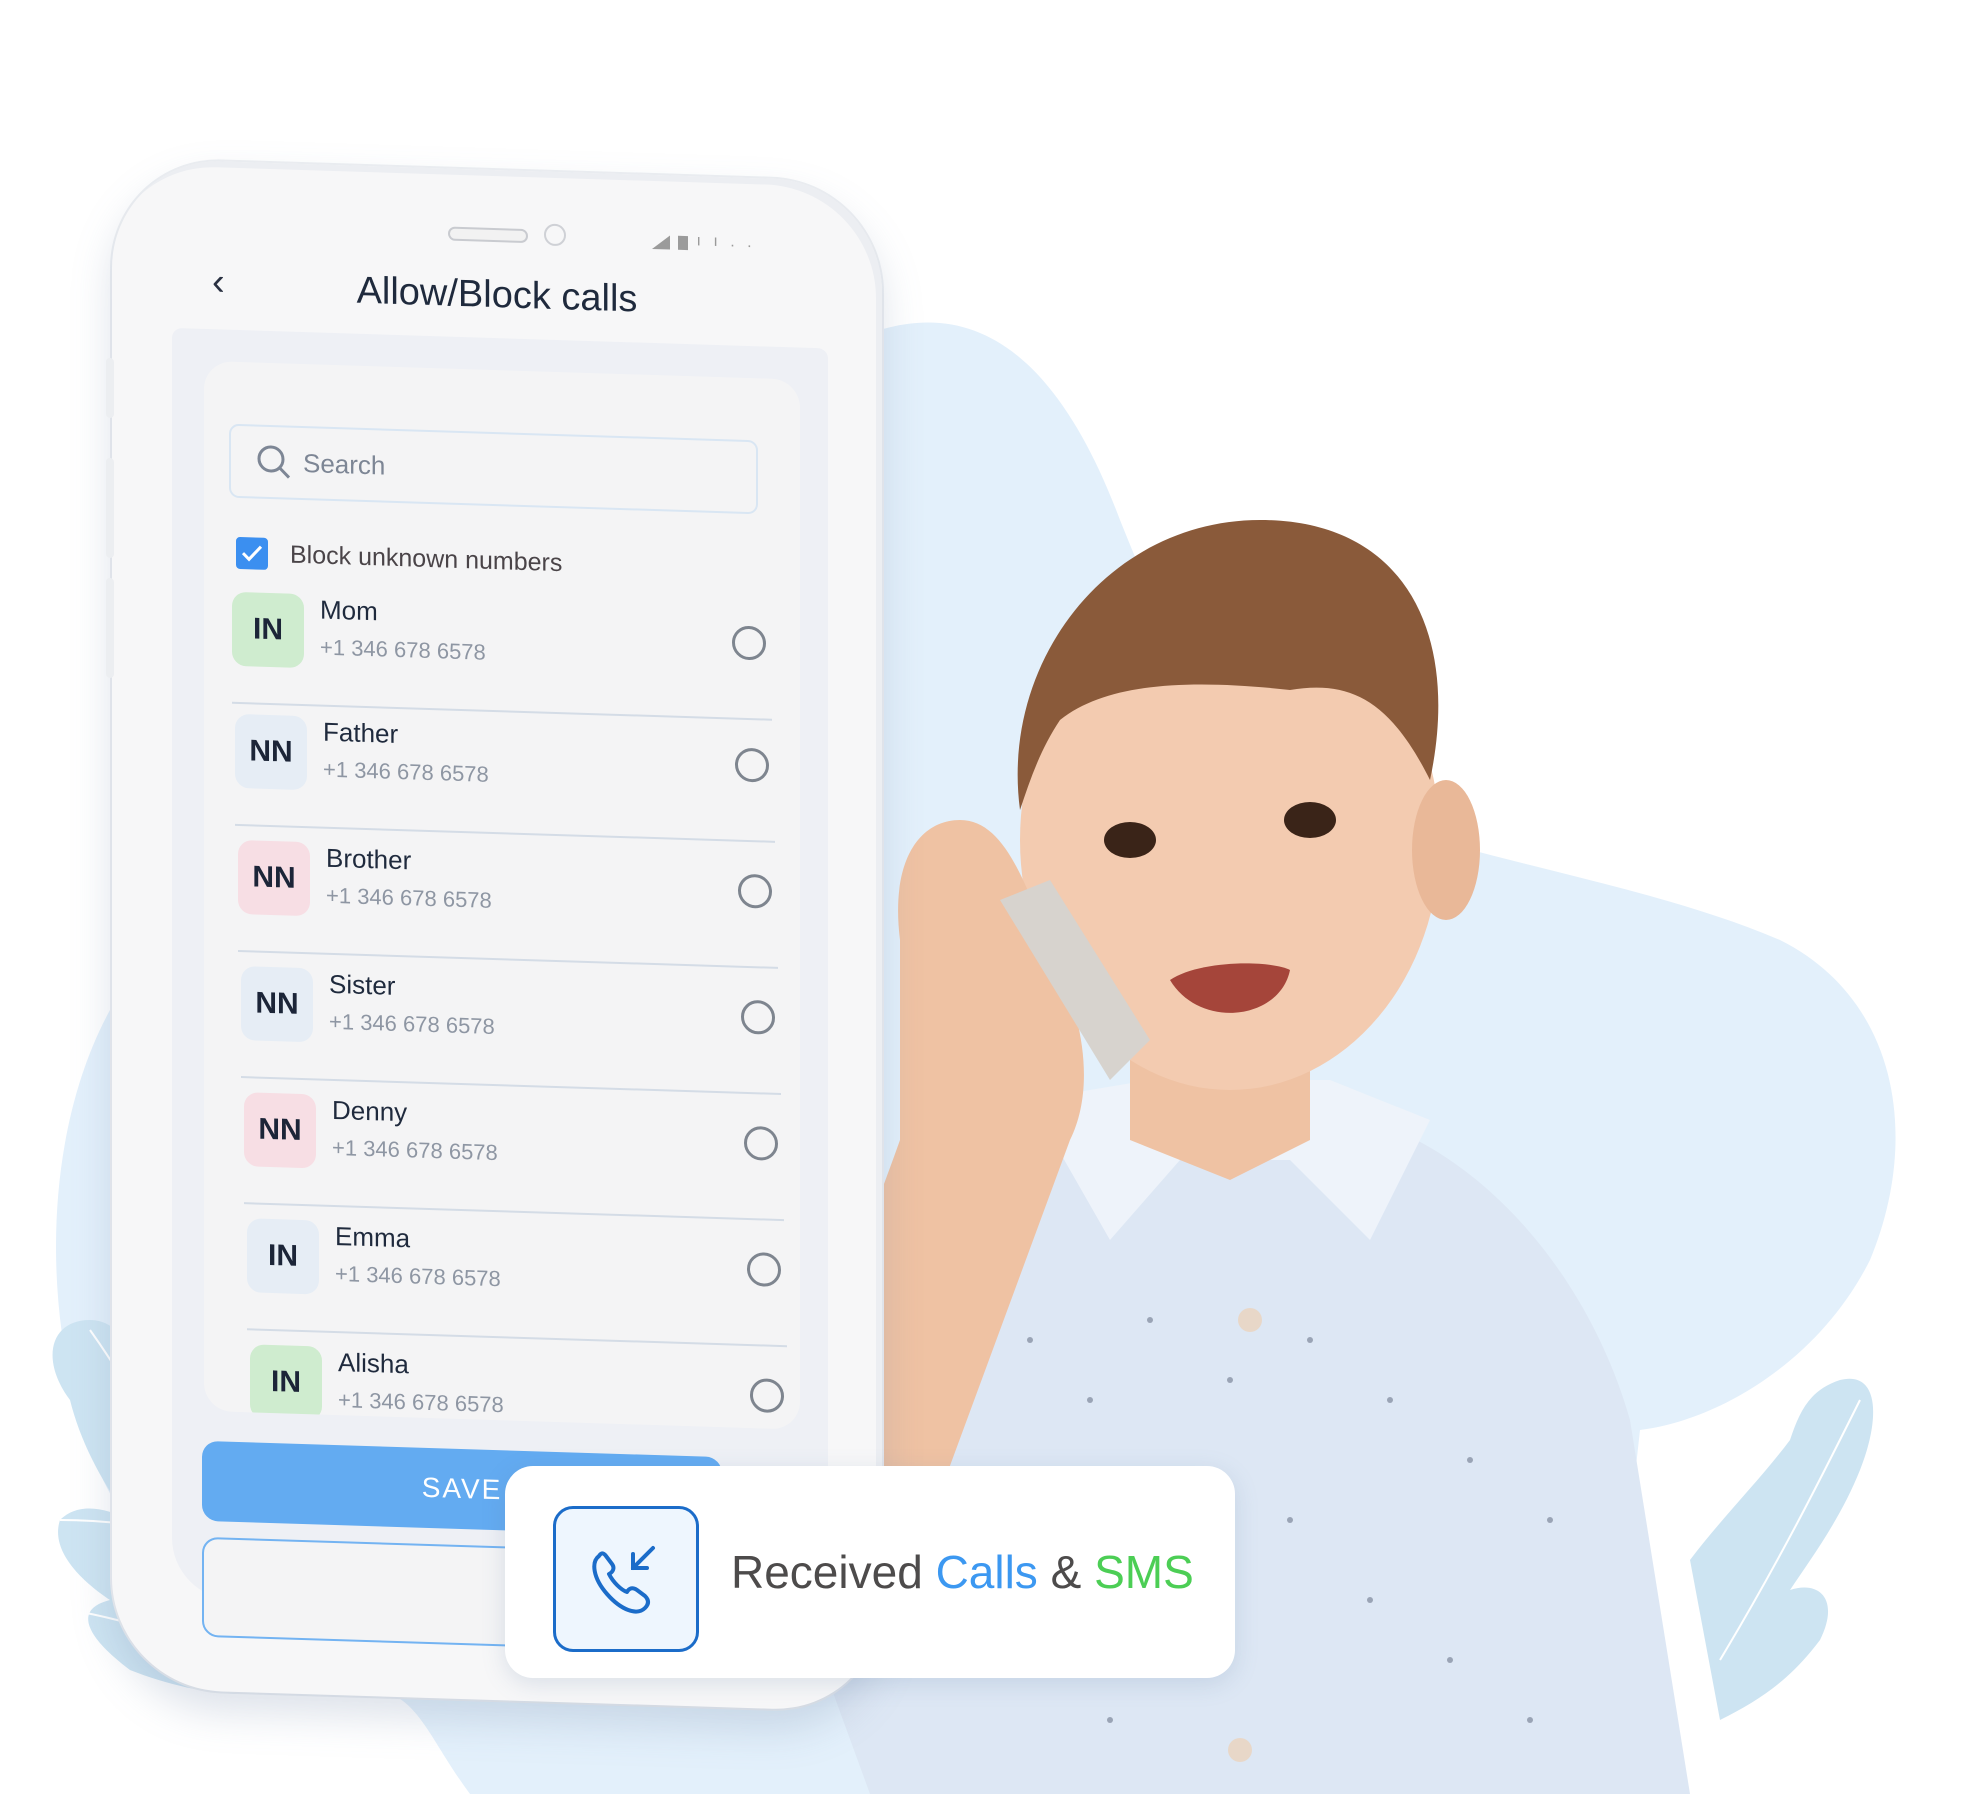  What do you see at coordinates (1130, 840) in the screenshot?
I see `boy-eye-left` at bounding box center [1130, 840].